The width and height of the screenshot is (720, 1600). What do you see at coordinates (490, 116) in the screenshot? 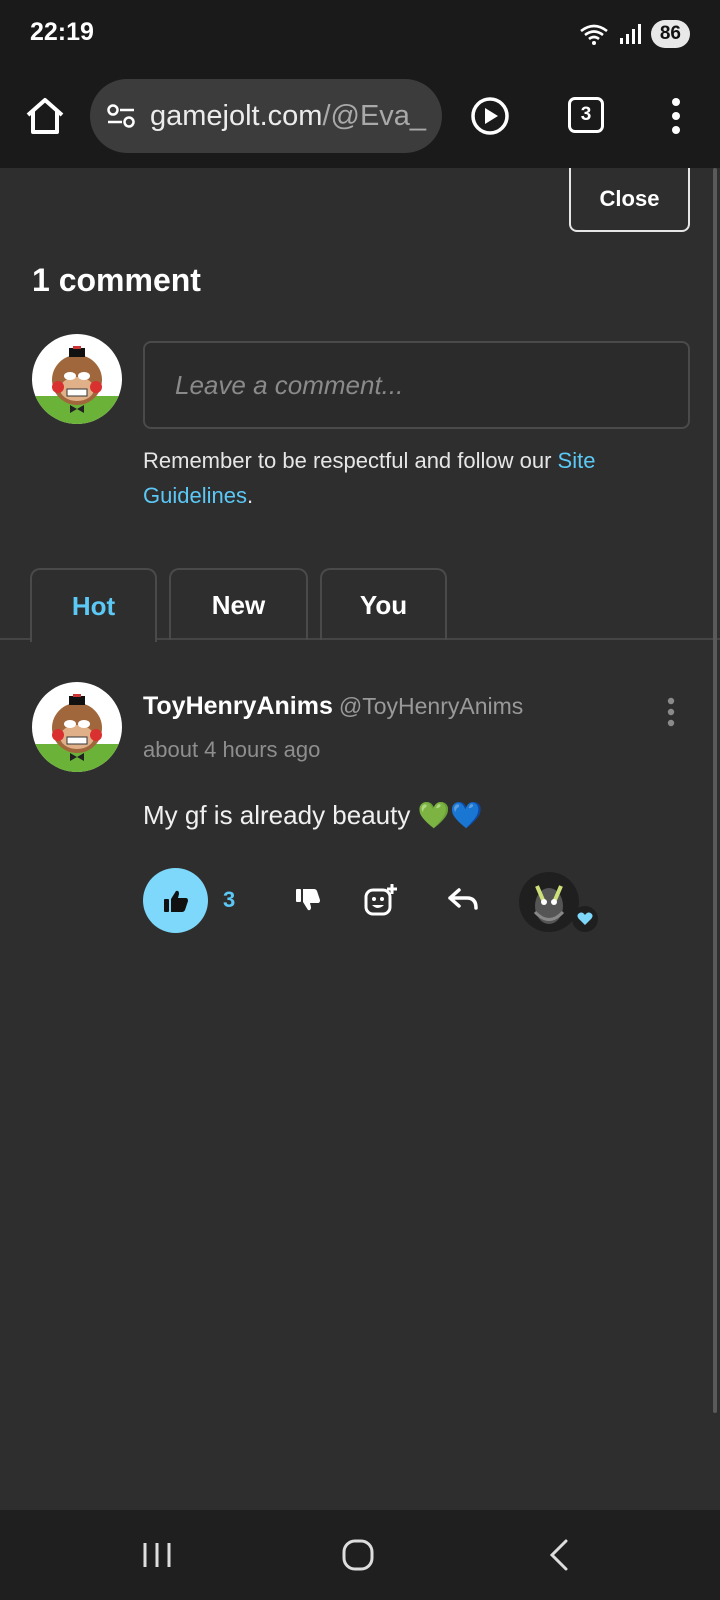
I see `play-icon` at bounding box center [490, 116].